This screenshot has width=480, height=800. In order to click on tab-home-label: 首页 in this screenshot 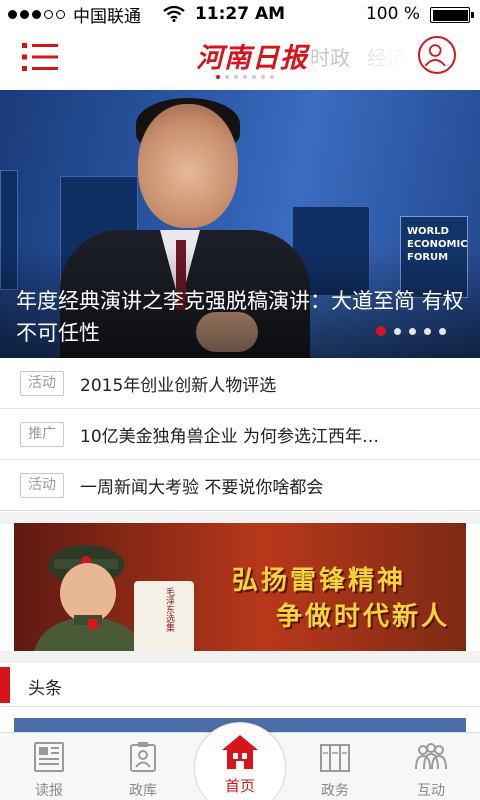, I will do `click(239, 786)`.